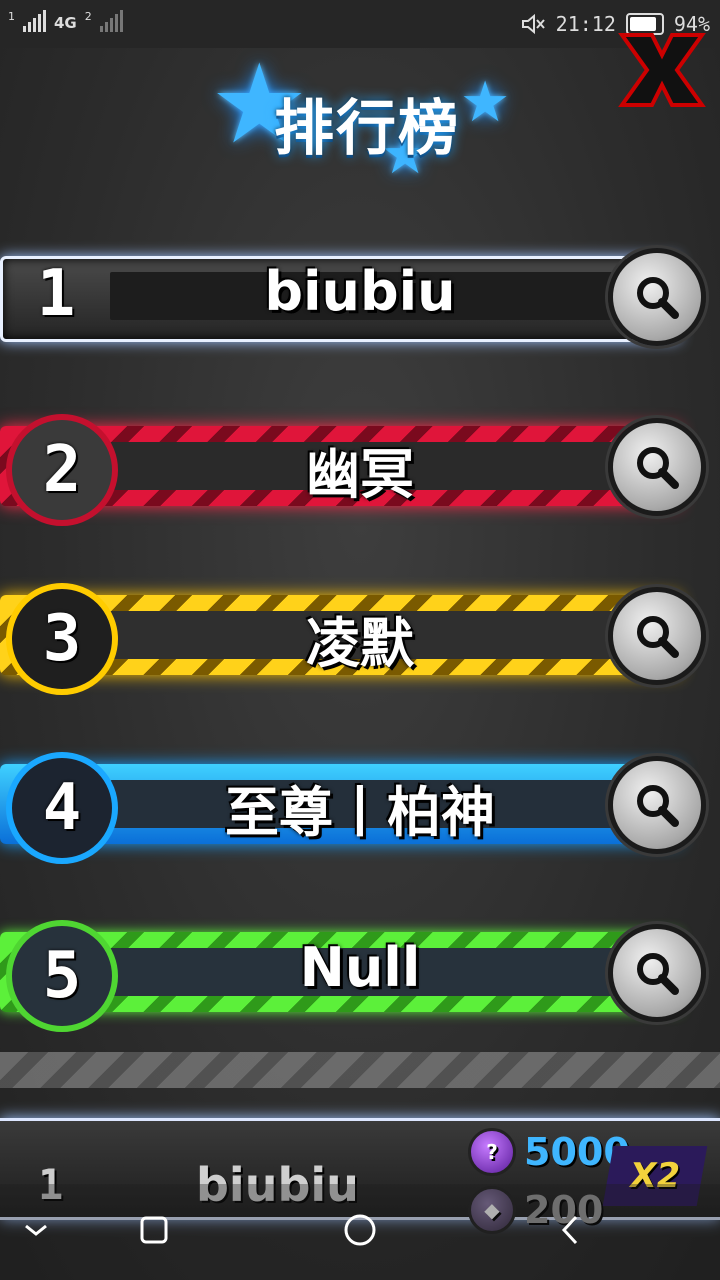 The height and width of the screenshot is (1280, 720). I want to click on player-name: Null, so click(360, 967).